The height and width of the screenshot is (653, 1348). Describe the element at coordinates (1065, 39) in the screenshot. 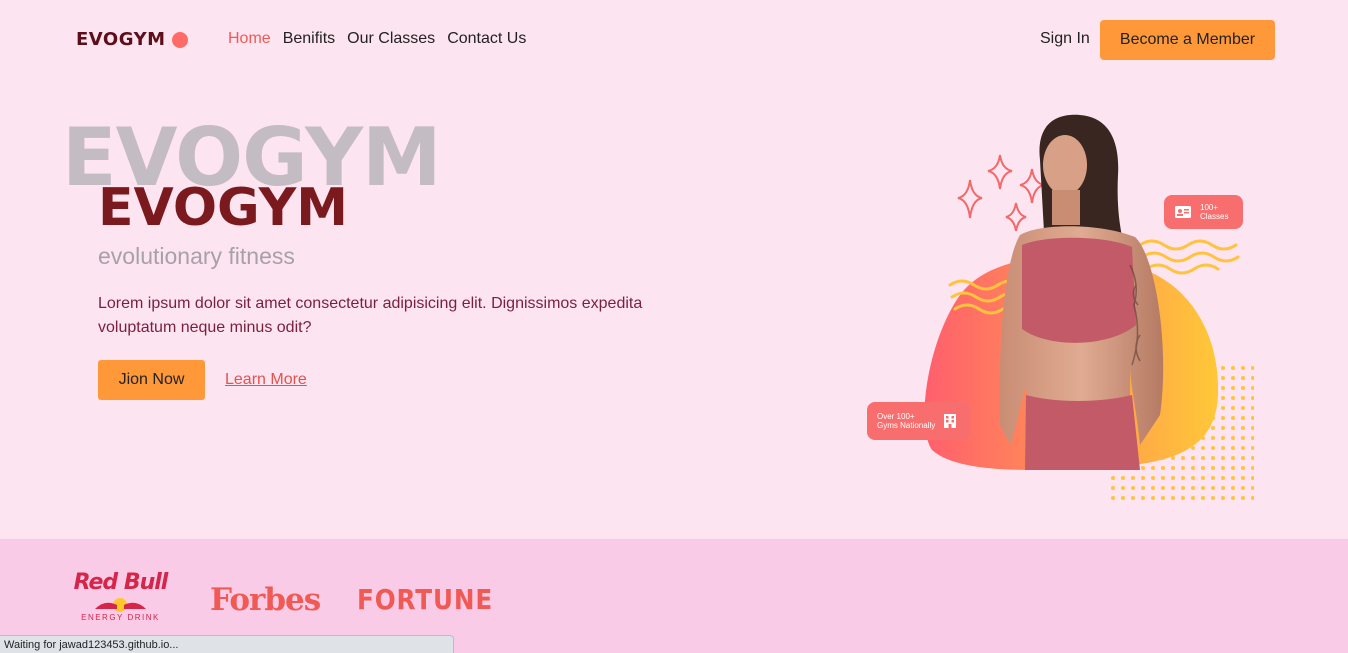

I see `sign-in-link: Sign In` at that location.